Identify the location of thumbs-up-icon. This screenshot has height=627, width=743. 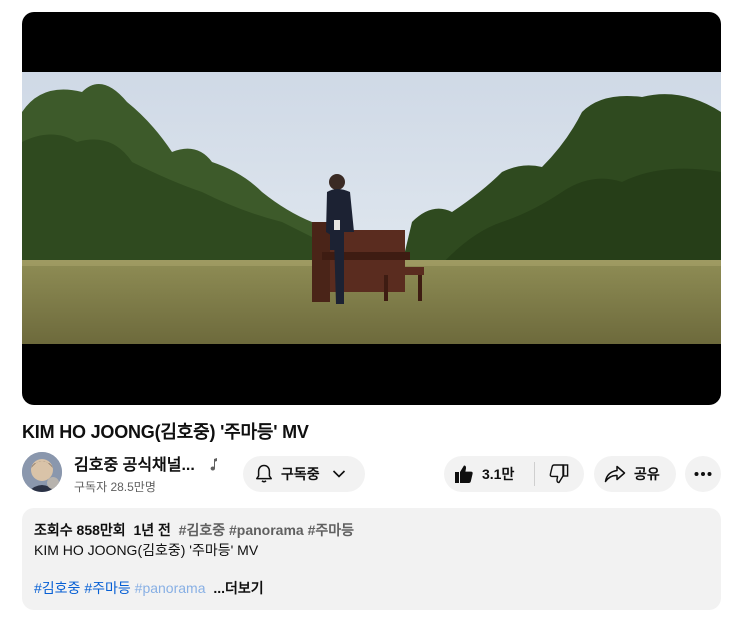
(464, 474).